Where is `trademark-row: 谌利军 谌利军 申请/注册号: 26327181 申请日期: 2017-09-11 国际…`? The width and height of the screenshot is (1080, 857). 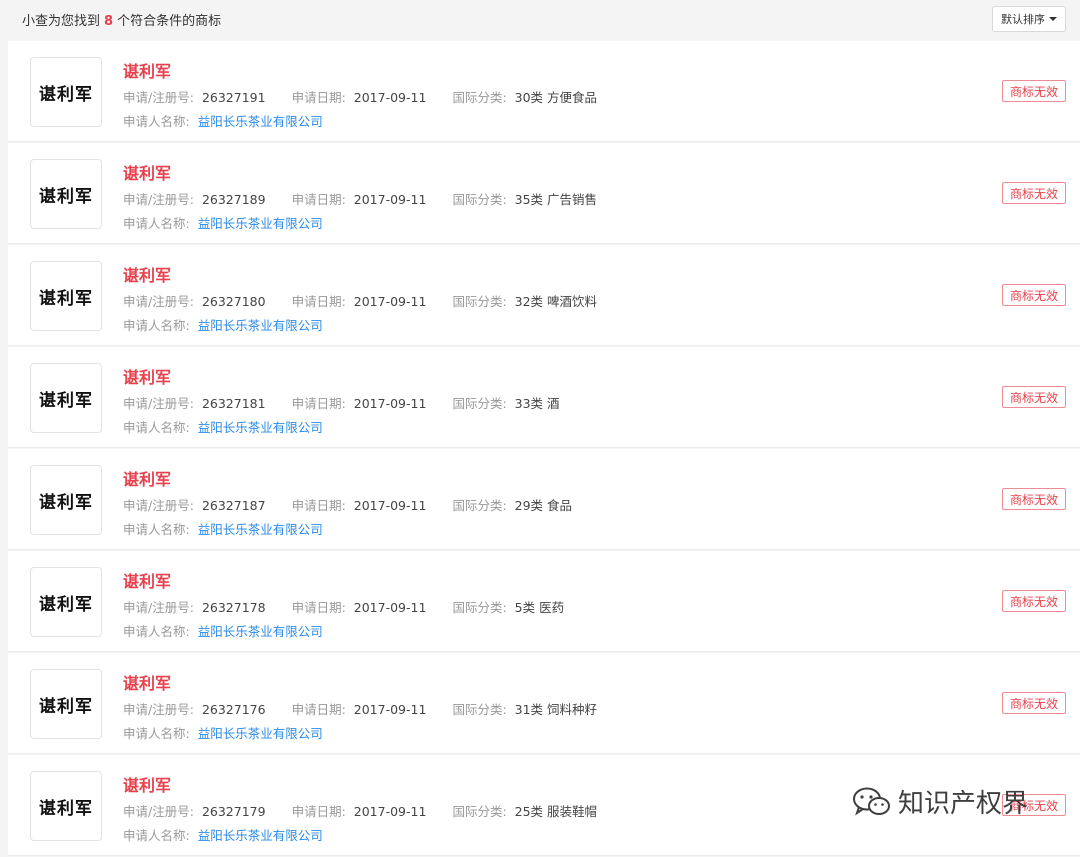
trademark-row: 谌利军 谌利军 申请/注册号: 26327181 申请日期: 2017-09-11 国际… is located at coordinates (544, 397).